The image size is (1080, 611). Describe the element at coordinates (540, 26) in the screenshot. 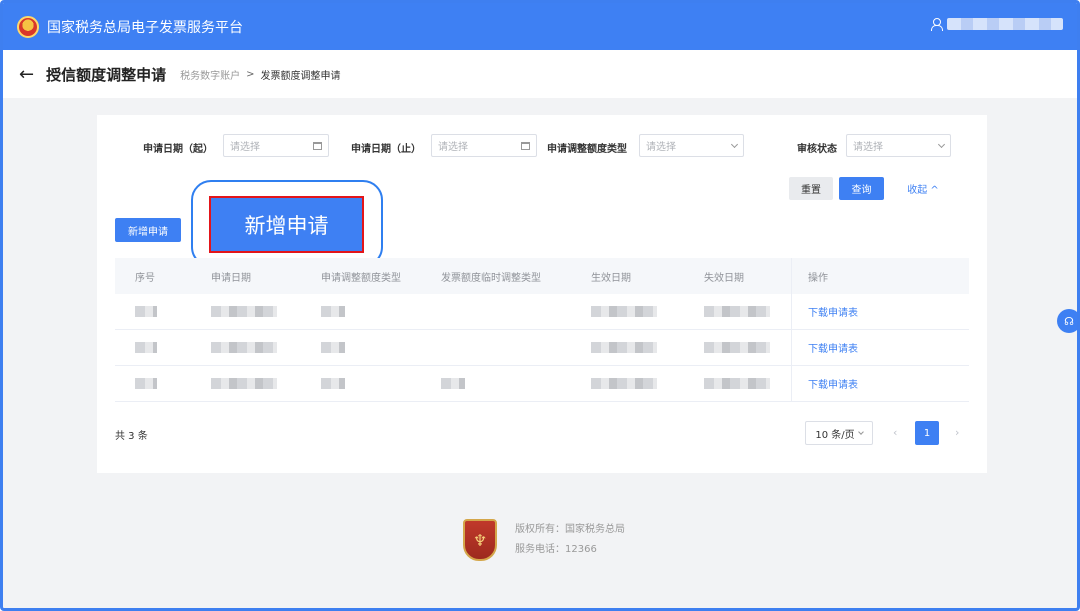

I see `top-bar: 国家税务总局电子发票服务平台` at that location.